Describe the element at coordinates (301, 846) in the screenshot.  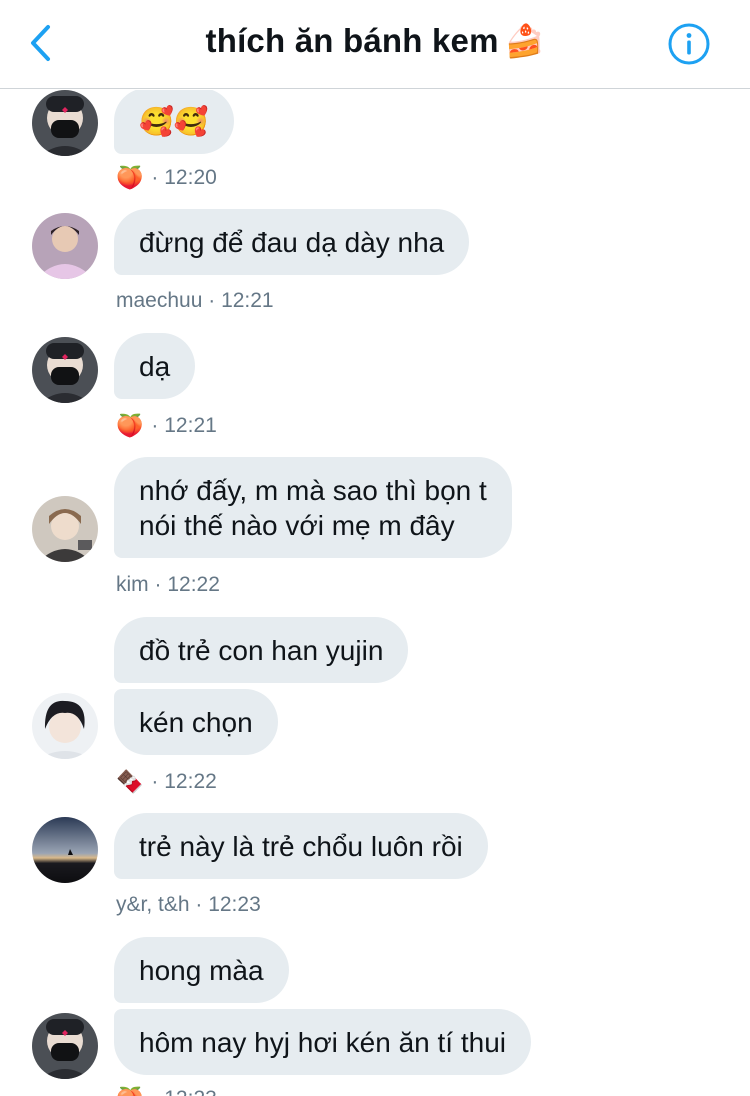
I see `message-bubble: trẻ này là trẻ chổu luôn rồi` at that location.